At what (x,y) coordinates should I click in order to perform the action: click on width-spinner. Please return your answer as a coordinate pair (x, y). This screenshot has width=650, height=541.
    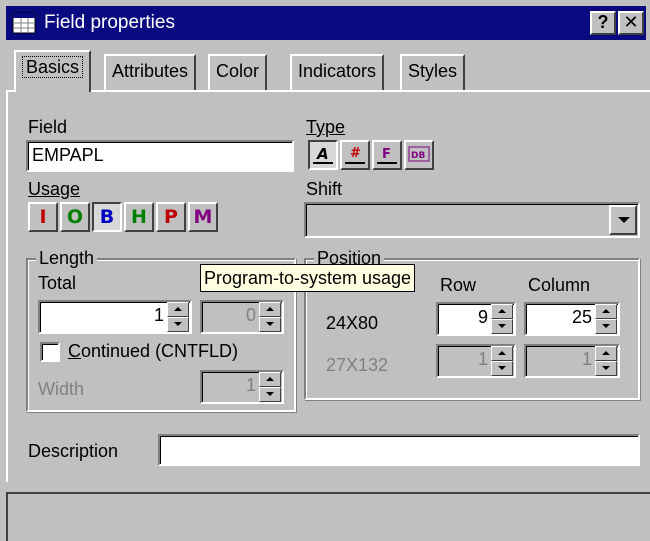
    Looking at the image, I should click on (270, 387).